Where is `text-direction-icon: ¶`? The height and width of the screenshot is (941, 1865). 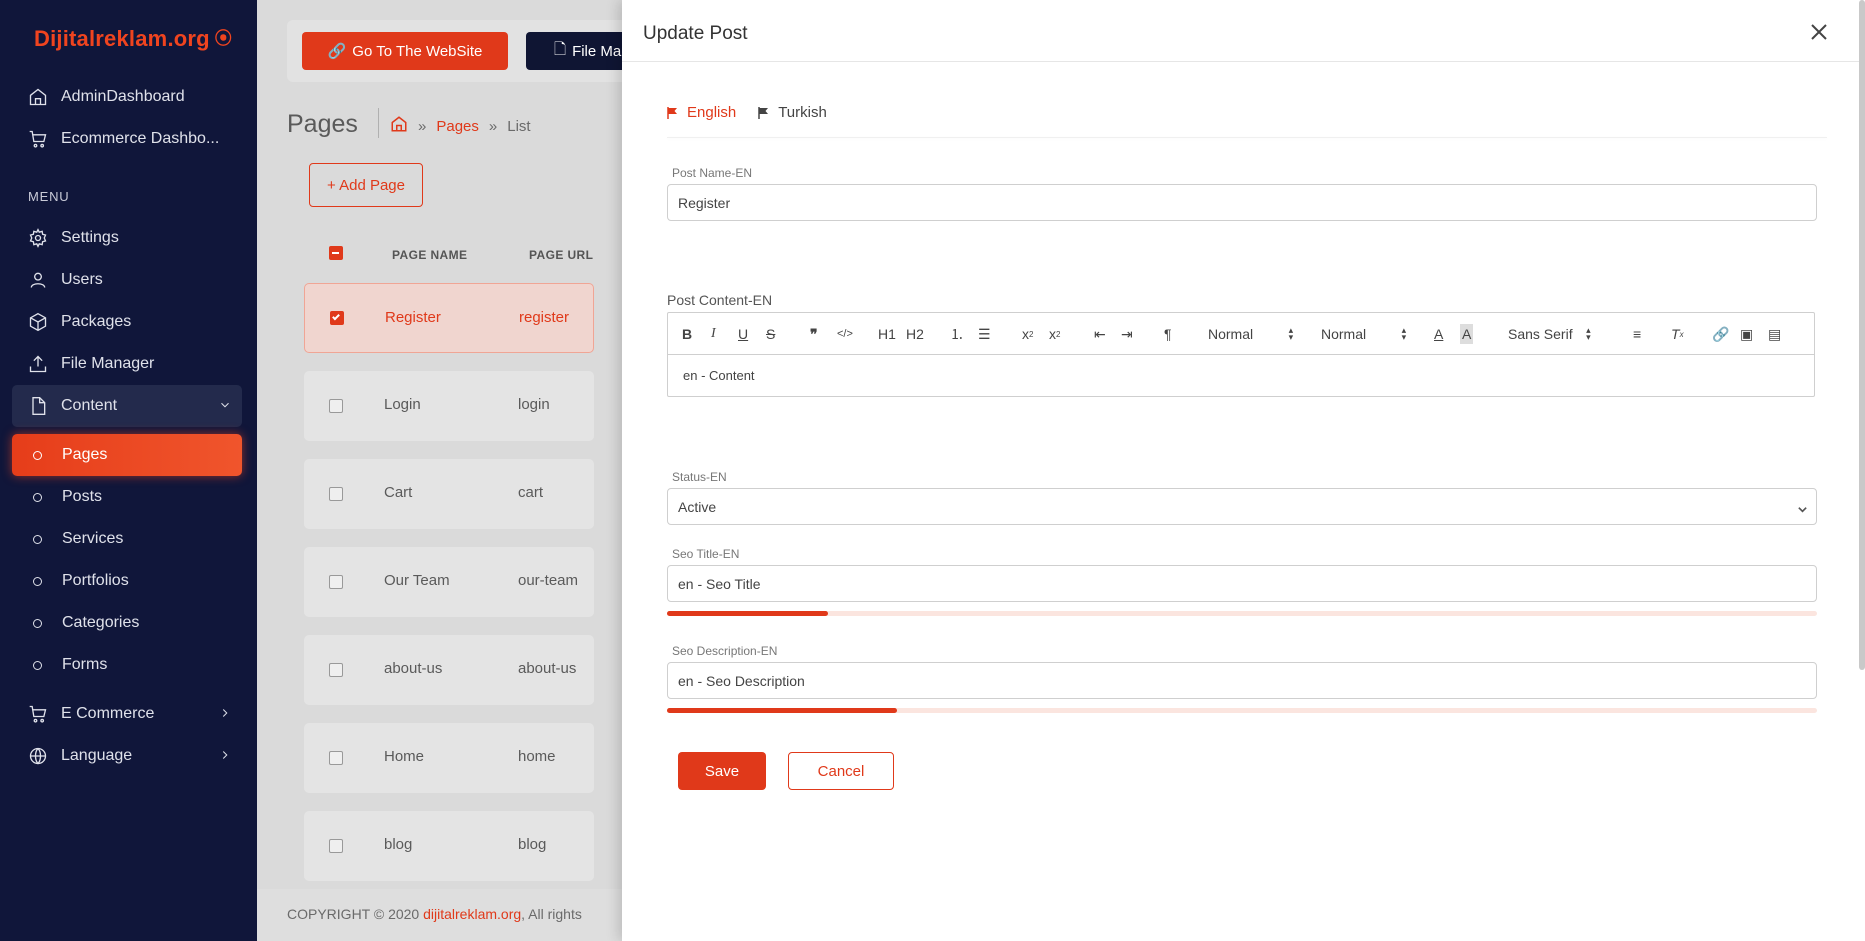
text-direction-icon: ¶ is located at coordinates (1168, 334).